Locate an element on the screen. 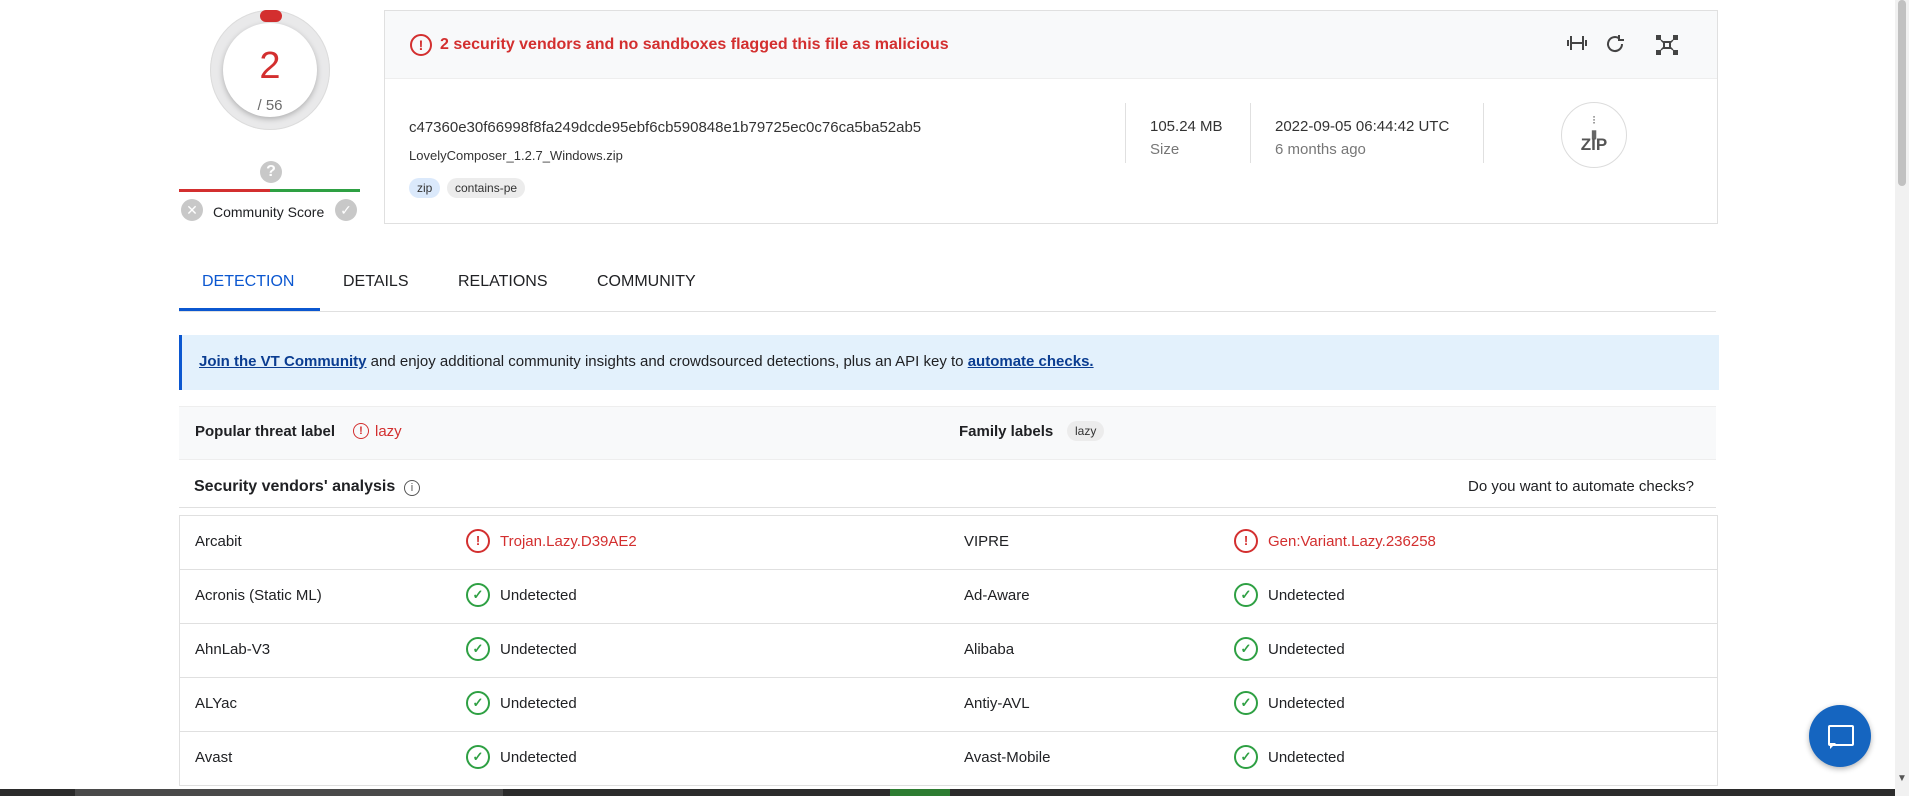 This screenshot has width=1909, height=796. vendor-name: VIPRE is located at coordinates (987, 541).